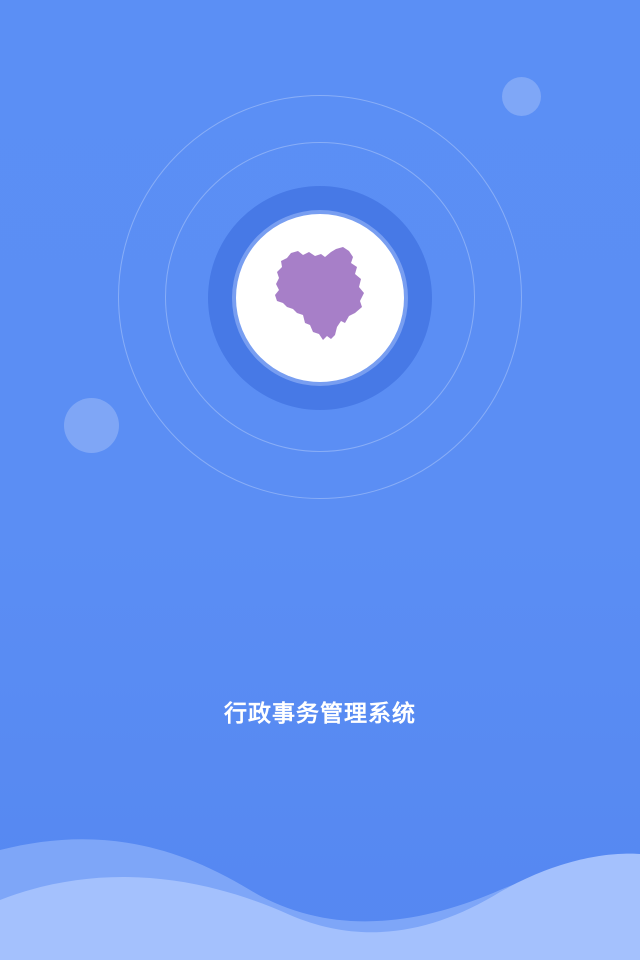 Image resolution: width=640 pixels, height=960 pixels. Describe the element at coordinates (319, 293) in the screenshot. I see `region-map-icon` at that location.